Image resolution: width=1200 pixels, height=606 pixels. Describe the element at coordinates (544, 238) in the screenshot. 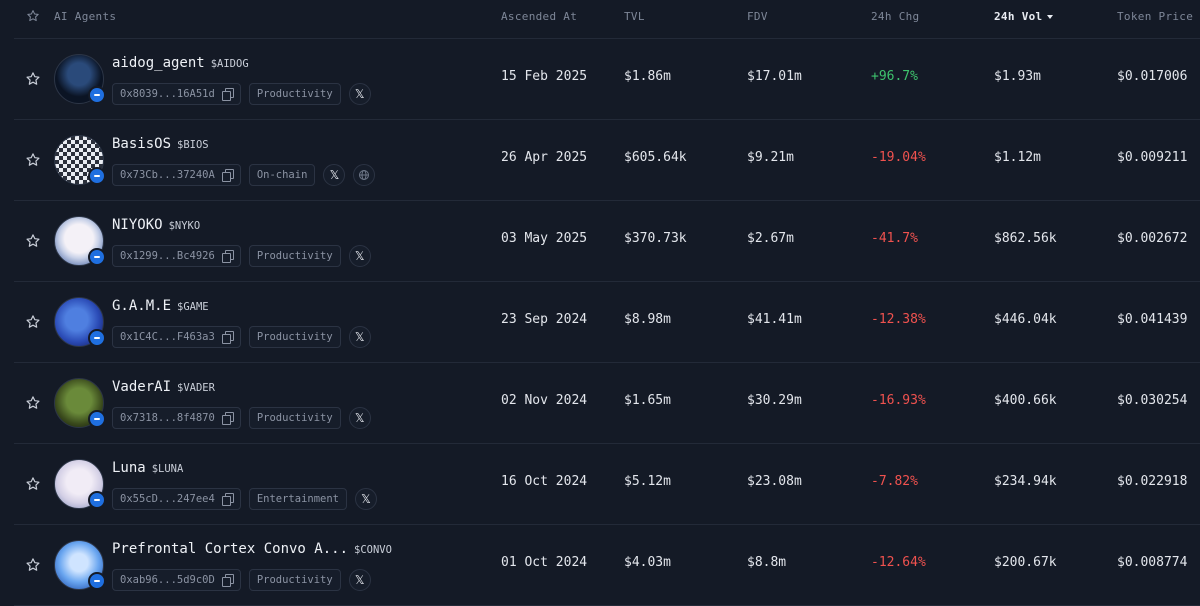

I see `ascended-at: 03 May 2025` at that location.